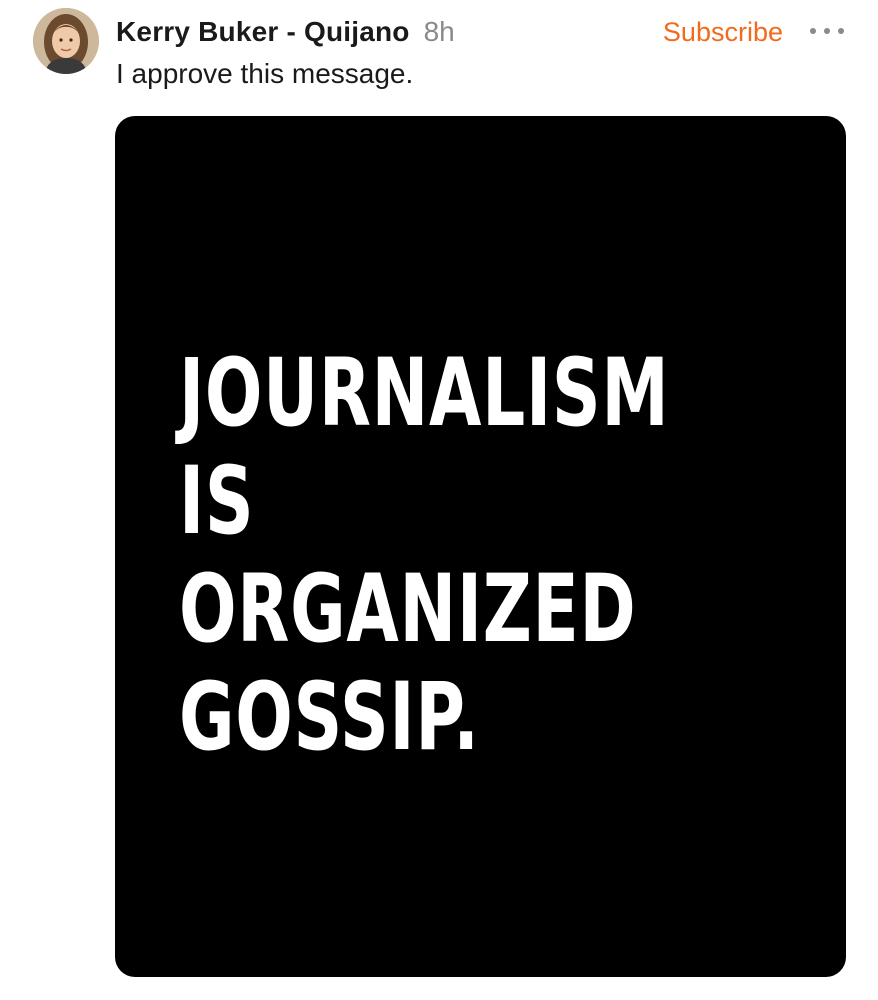 The height and width of the screenshot is (1000, 878). Describe the element at coordinates (265, 73) in the screenshot. I see `post-text: I approve this message.` at that location.